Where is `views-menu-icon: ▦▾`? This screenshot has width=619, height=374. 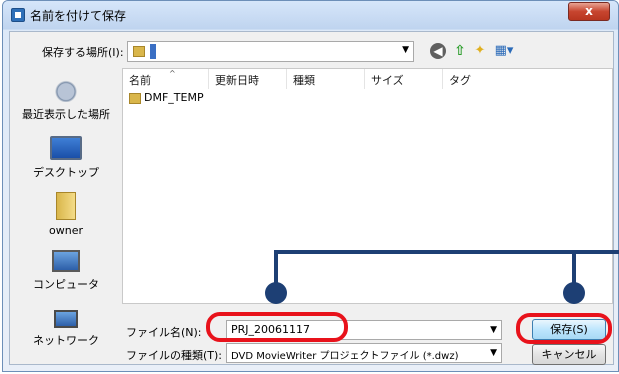 views-menu-icon: ▦▾ is located at coordinates (504, 51).